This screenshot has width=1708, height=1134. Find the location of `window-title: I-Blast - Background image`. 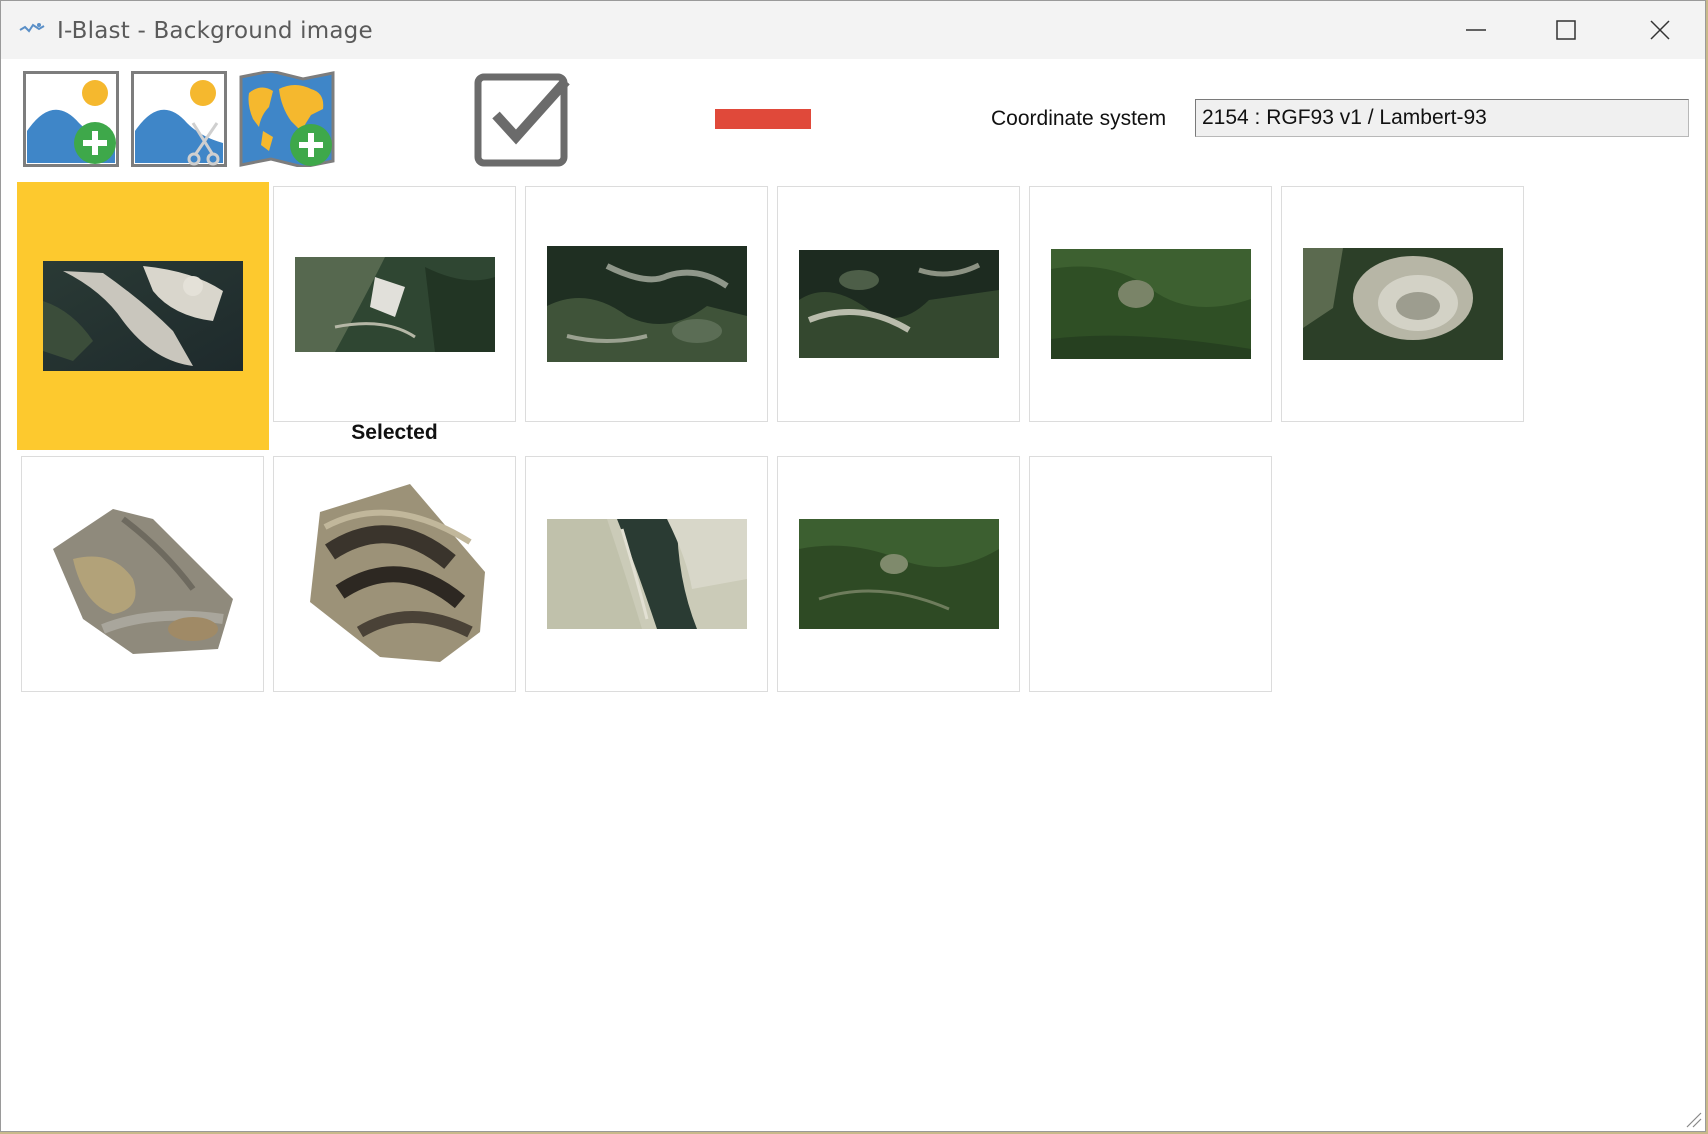

window-title: I-Blast - Background image is located at coordinates (215, 31).